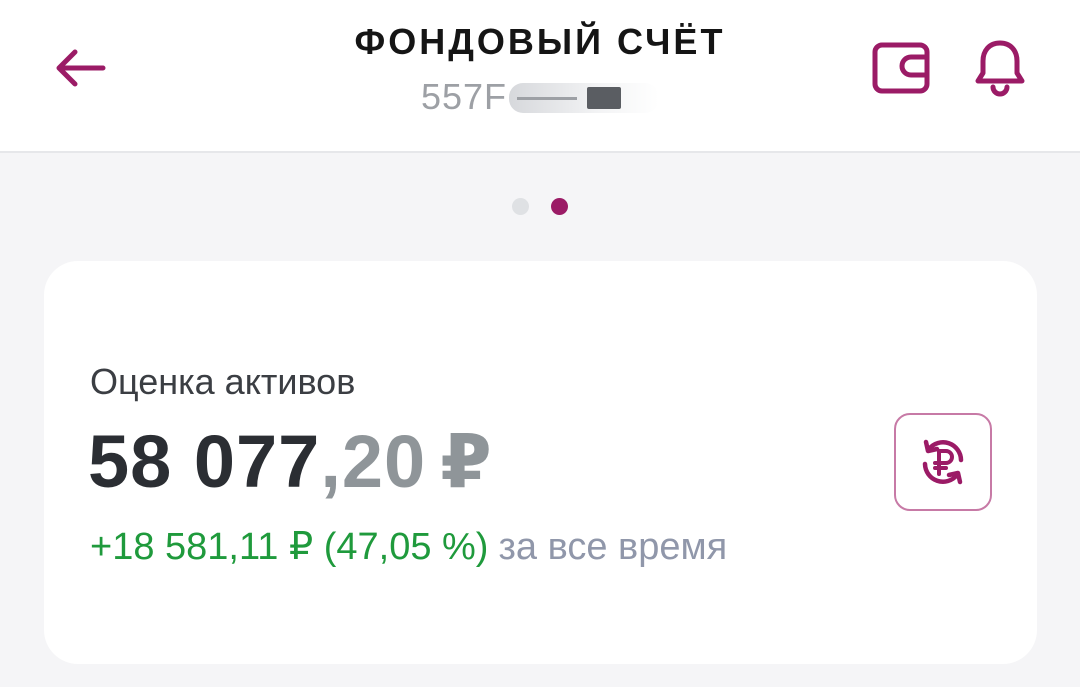 This screenshot has height=687, width=1080. What do you see at coordinates (559, 206) in the screenshot?
I see `page-dot-active` at bounding box center [559, 206].